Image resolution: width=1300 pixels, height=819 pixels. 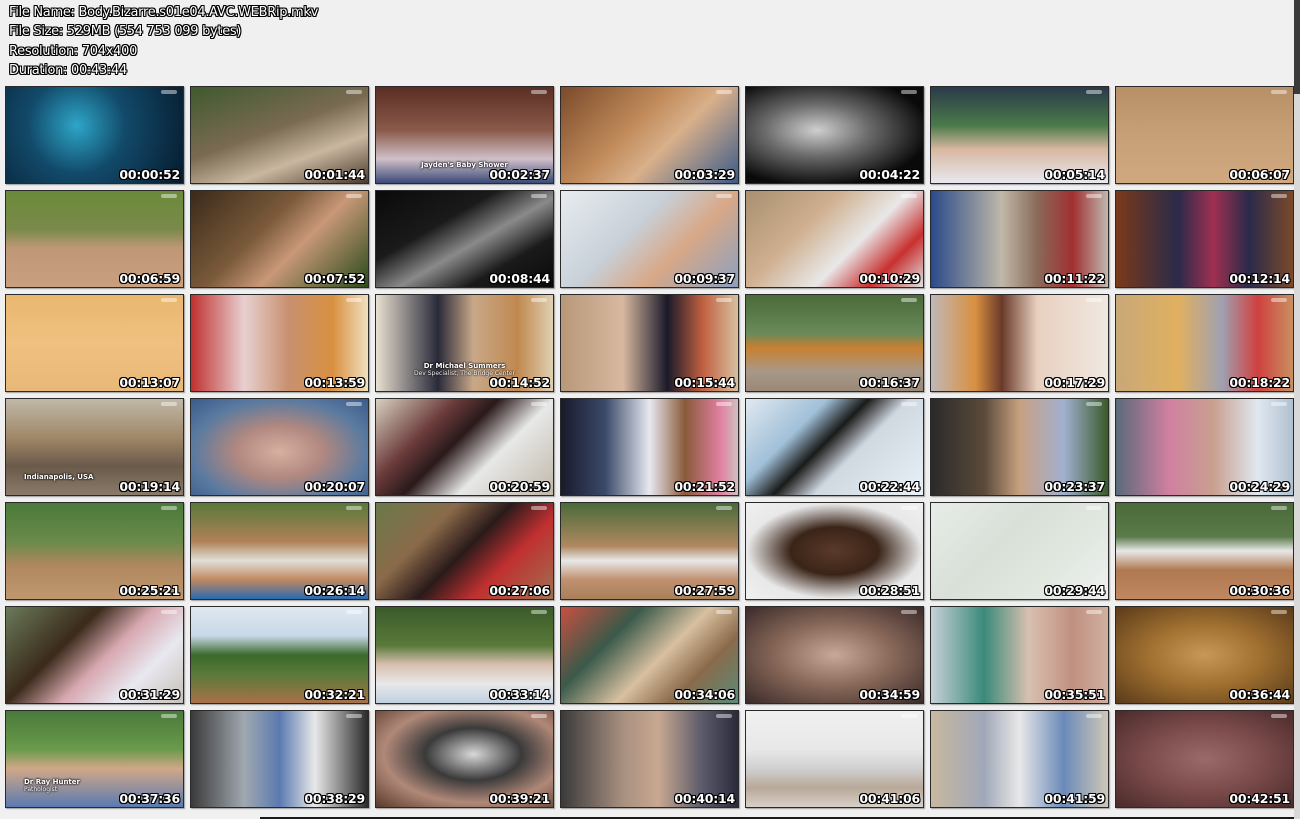 I want to click on thumbnail-frame: 00:16:37, so click(x=834, y=343).